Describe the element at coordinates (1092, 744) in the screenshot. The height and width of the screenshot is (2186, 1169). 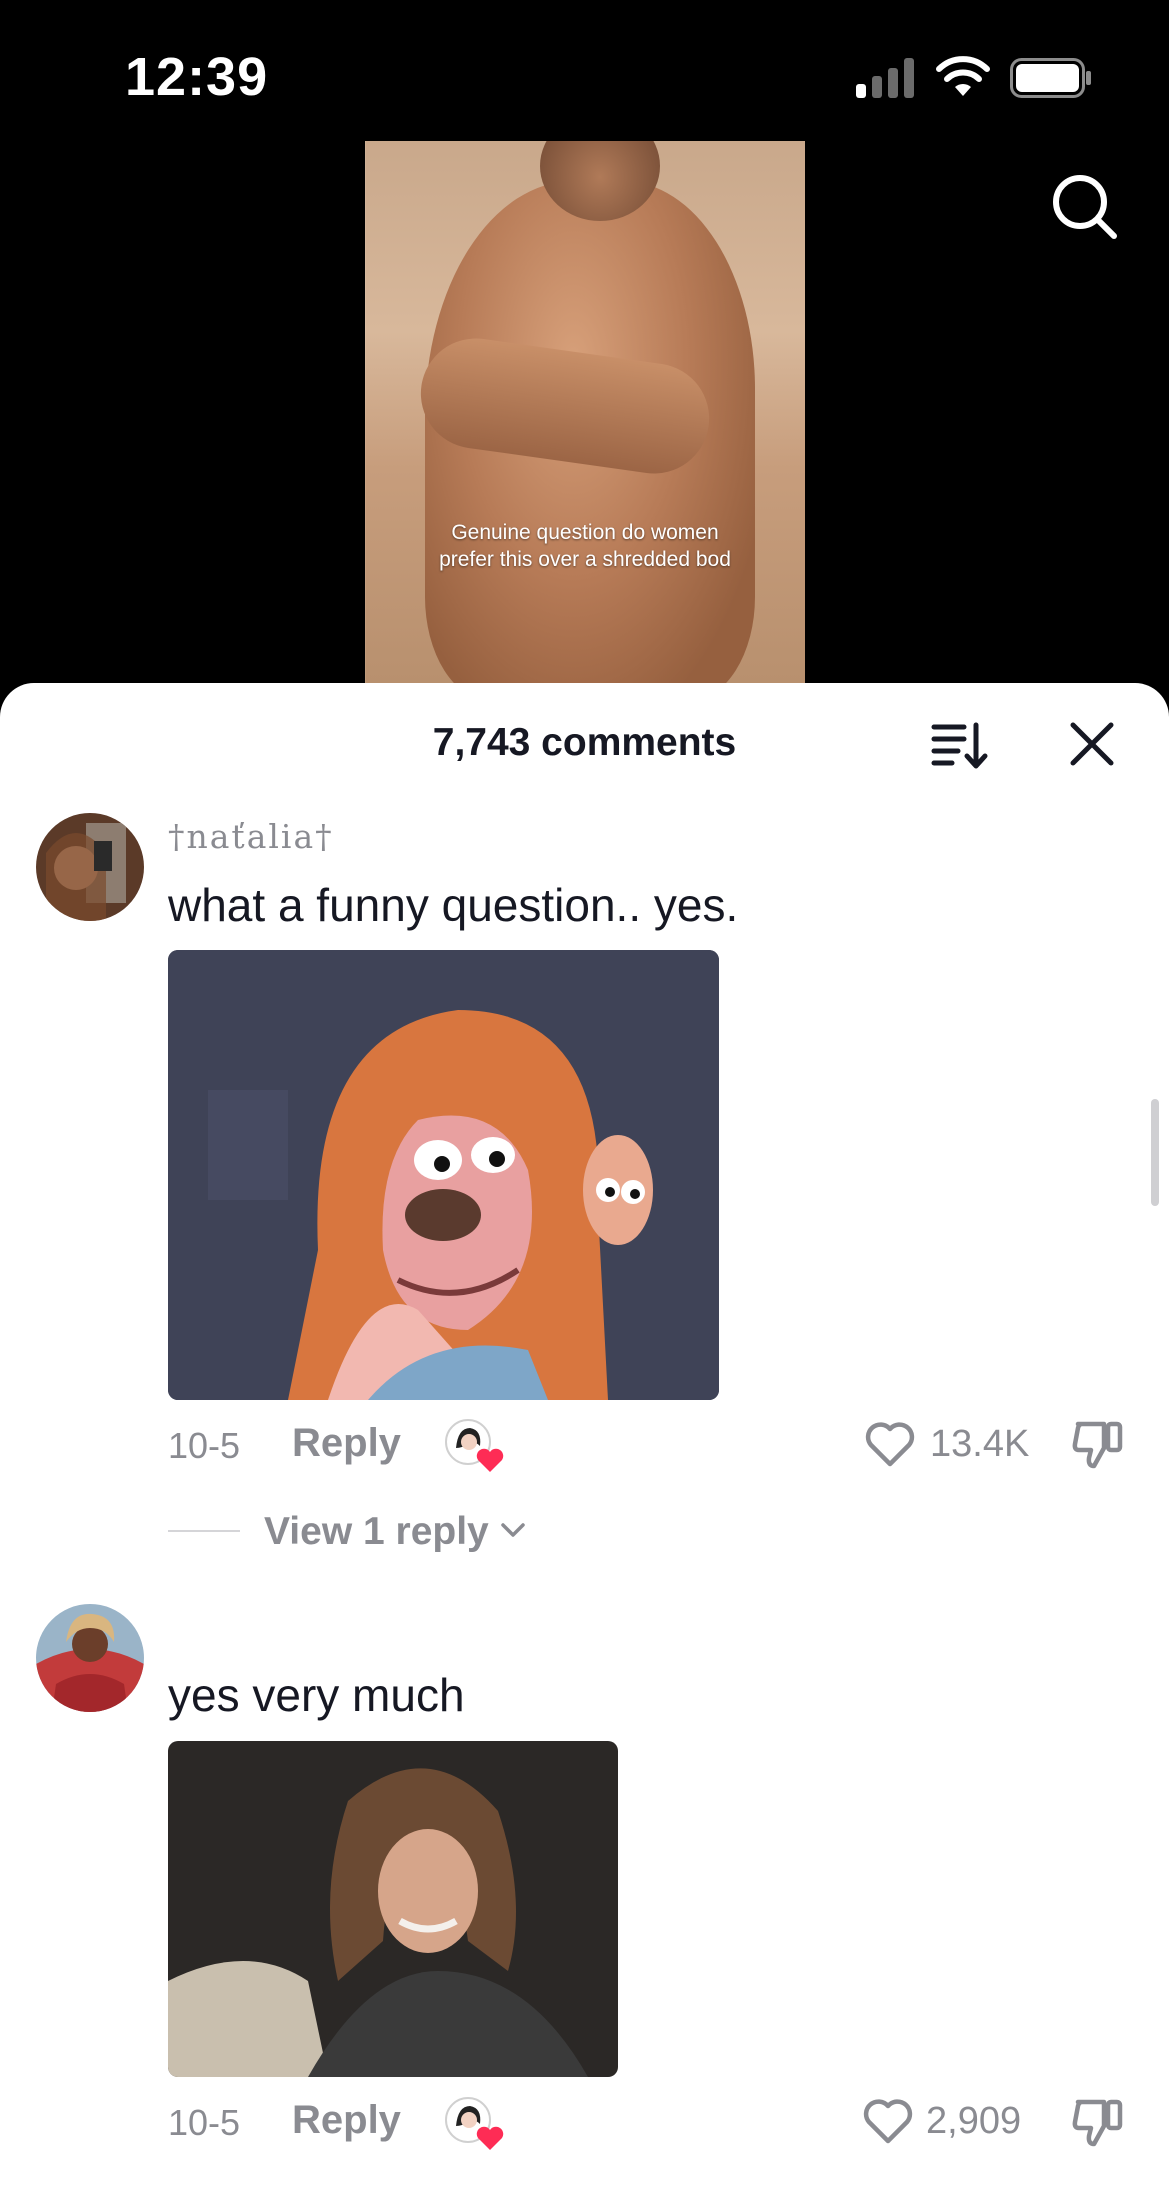
I see `close-icon` at that location.